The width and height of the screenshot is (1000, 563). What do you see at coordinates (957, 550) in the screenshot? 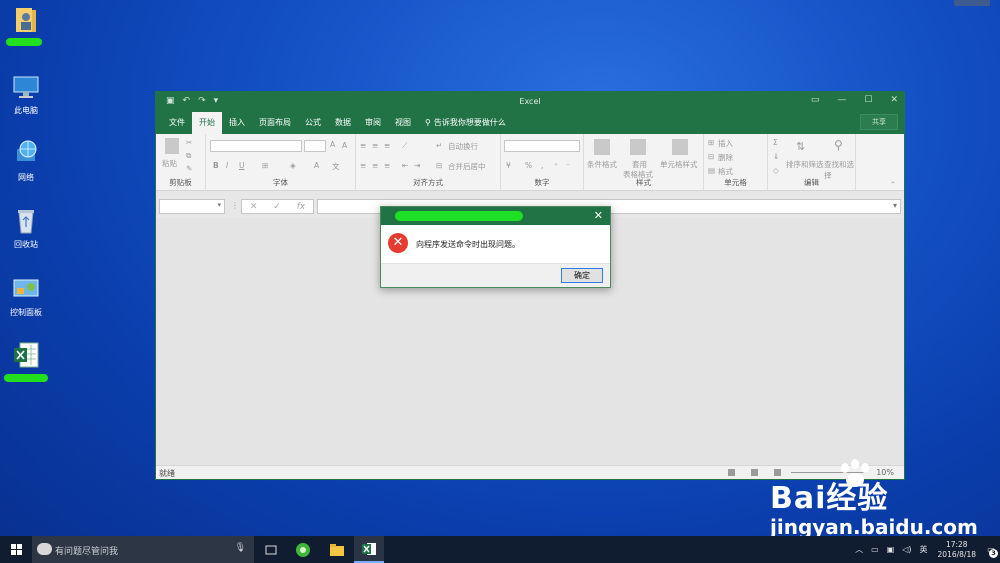
I see `clock: 17:28 2016/8/18` at bounding box center [957, 550].